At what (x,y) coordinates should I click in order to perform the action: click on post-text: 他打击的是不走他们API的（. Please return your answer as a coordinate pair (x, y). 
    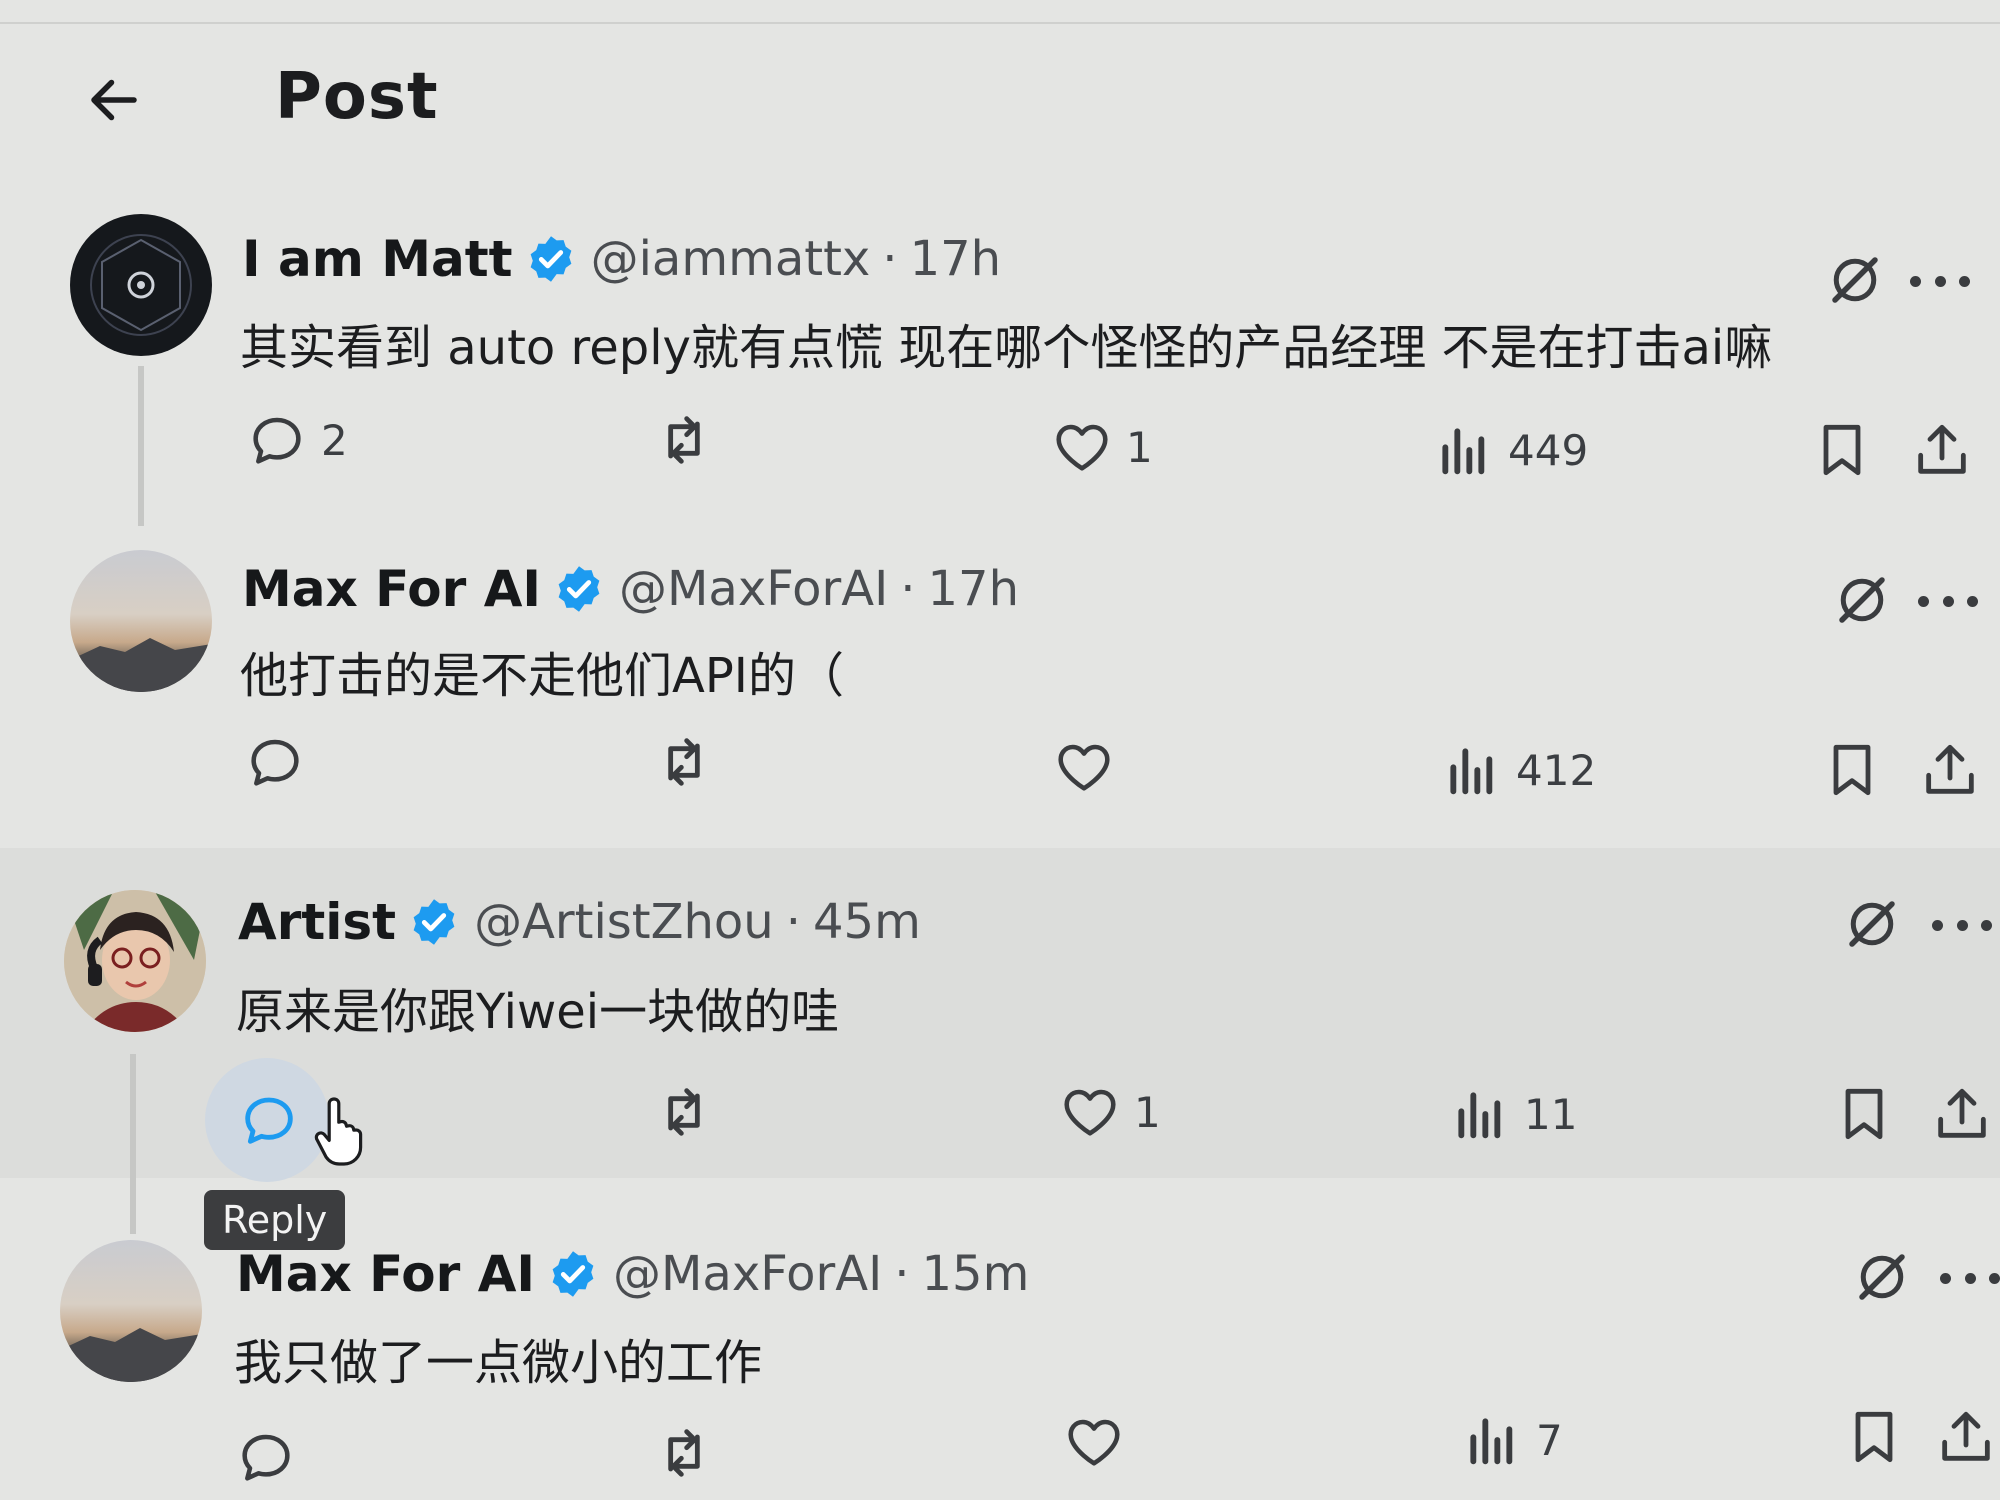
    Looking at the image, I should click on (542, 676).